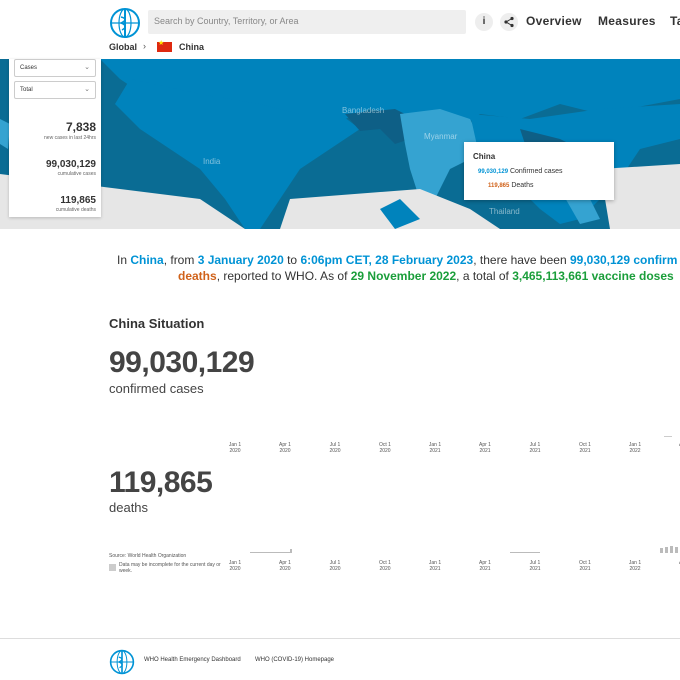 The image size is (680, 680). What do you see at coordinates (554, 21) in the screenshot?
I see `nav-overview: Overview` at bounding box center [554, 21].